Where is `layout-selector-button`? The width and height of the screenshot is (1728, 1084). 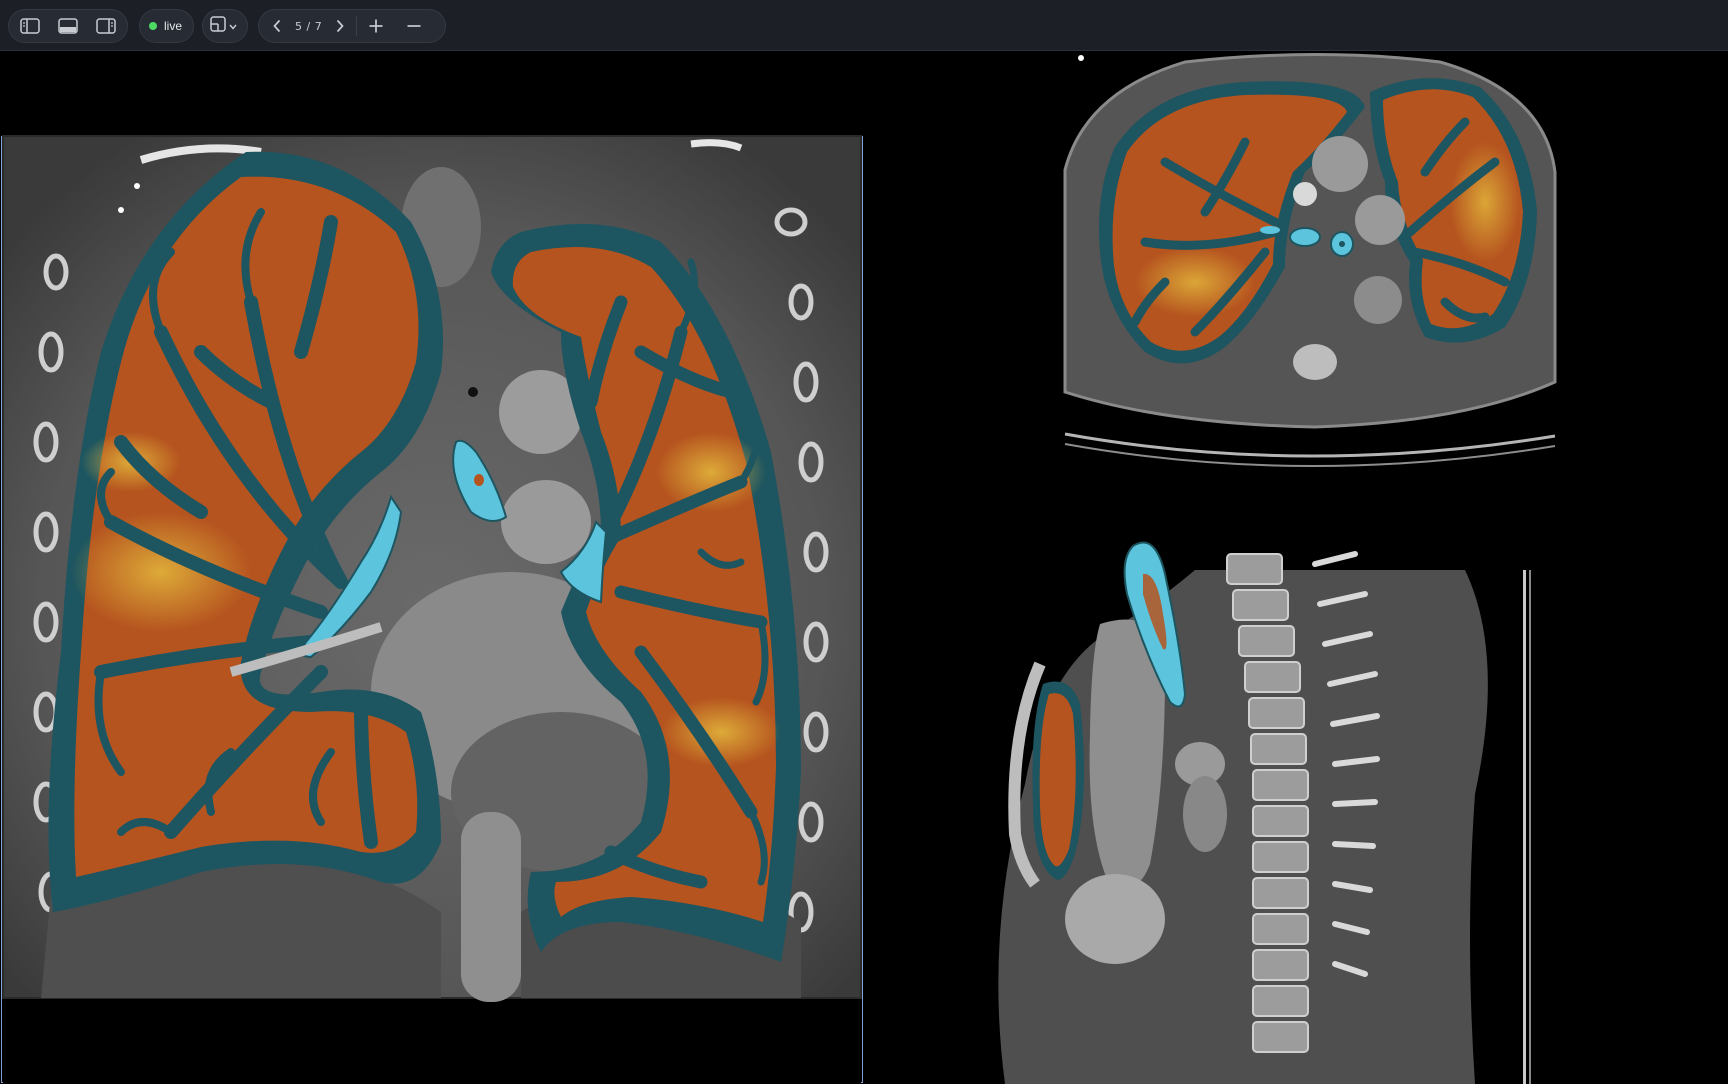 layout-selector-button is located at coordinates (225, 26).